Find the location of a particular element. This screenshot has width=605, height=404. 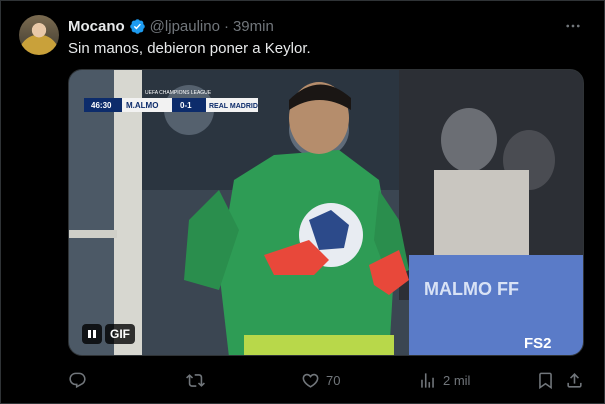

reply-button is located at coordinates (77, 380).